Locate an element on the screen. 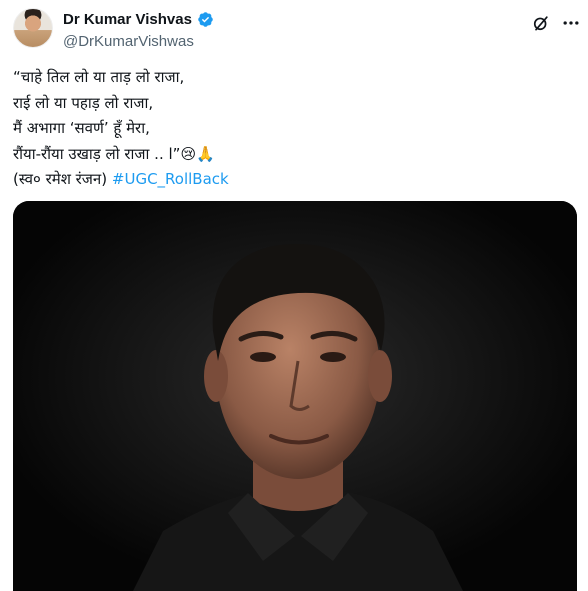 Image resolution: width=588 pixels, height=591 pixels. folded-hands-emoji: 🙏 is located at coordinates (205, 153).